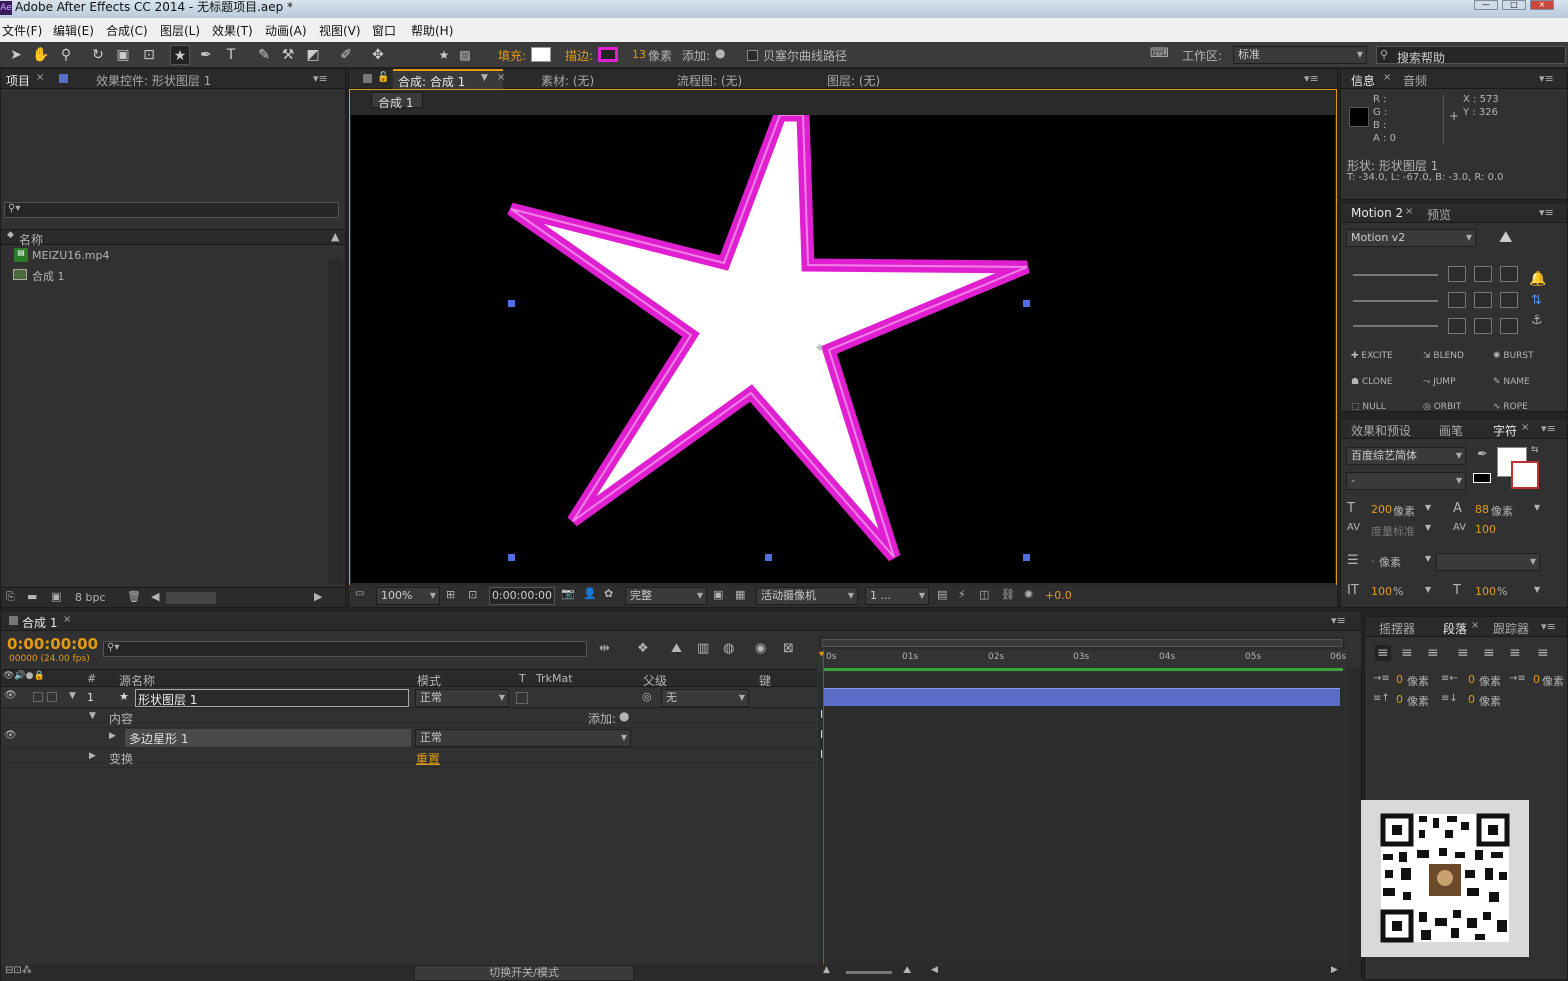 The height and width of the screenshot is (981, 1568). I want to click on tab-flowchart: 流程图: (无), so click(709, 80).